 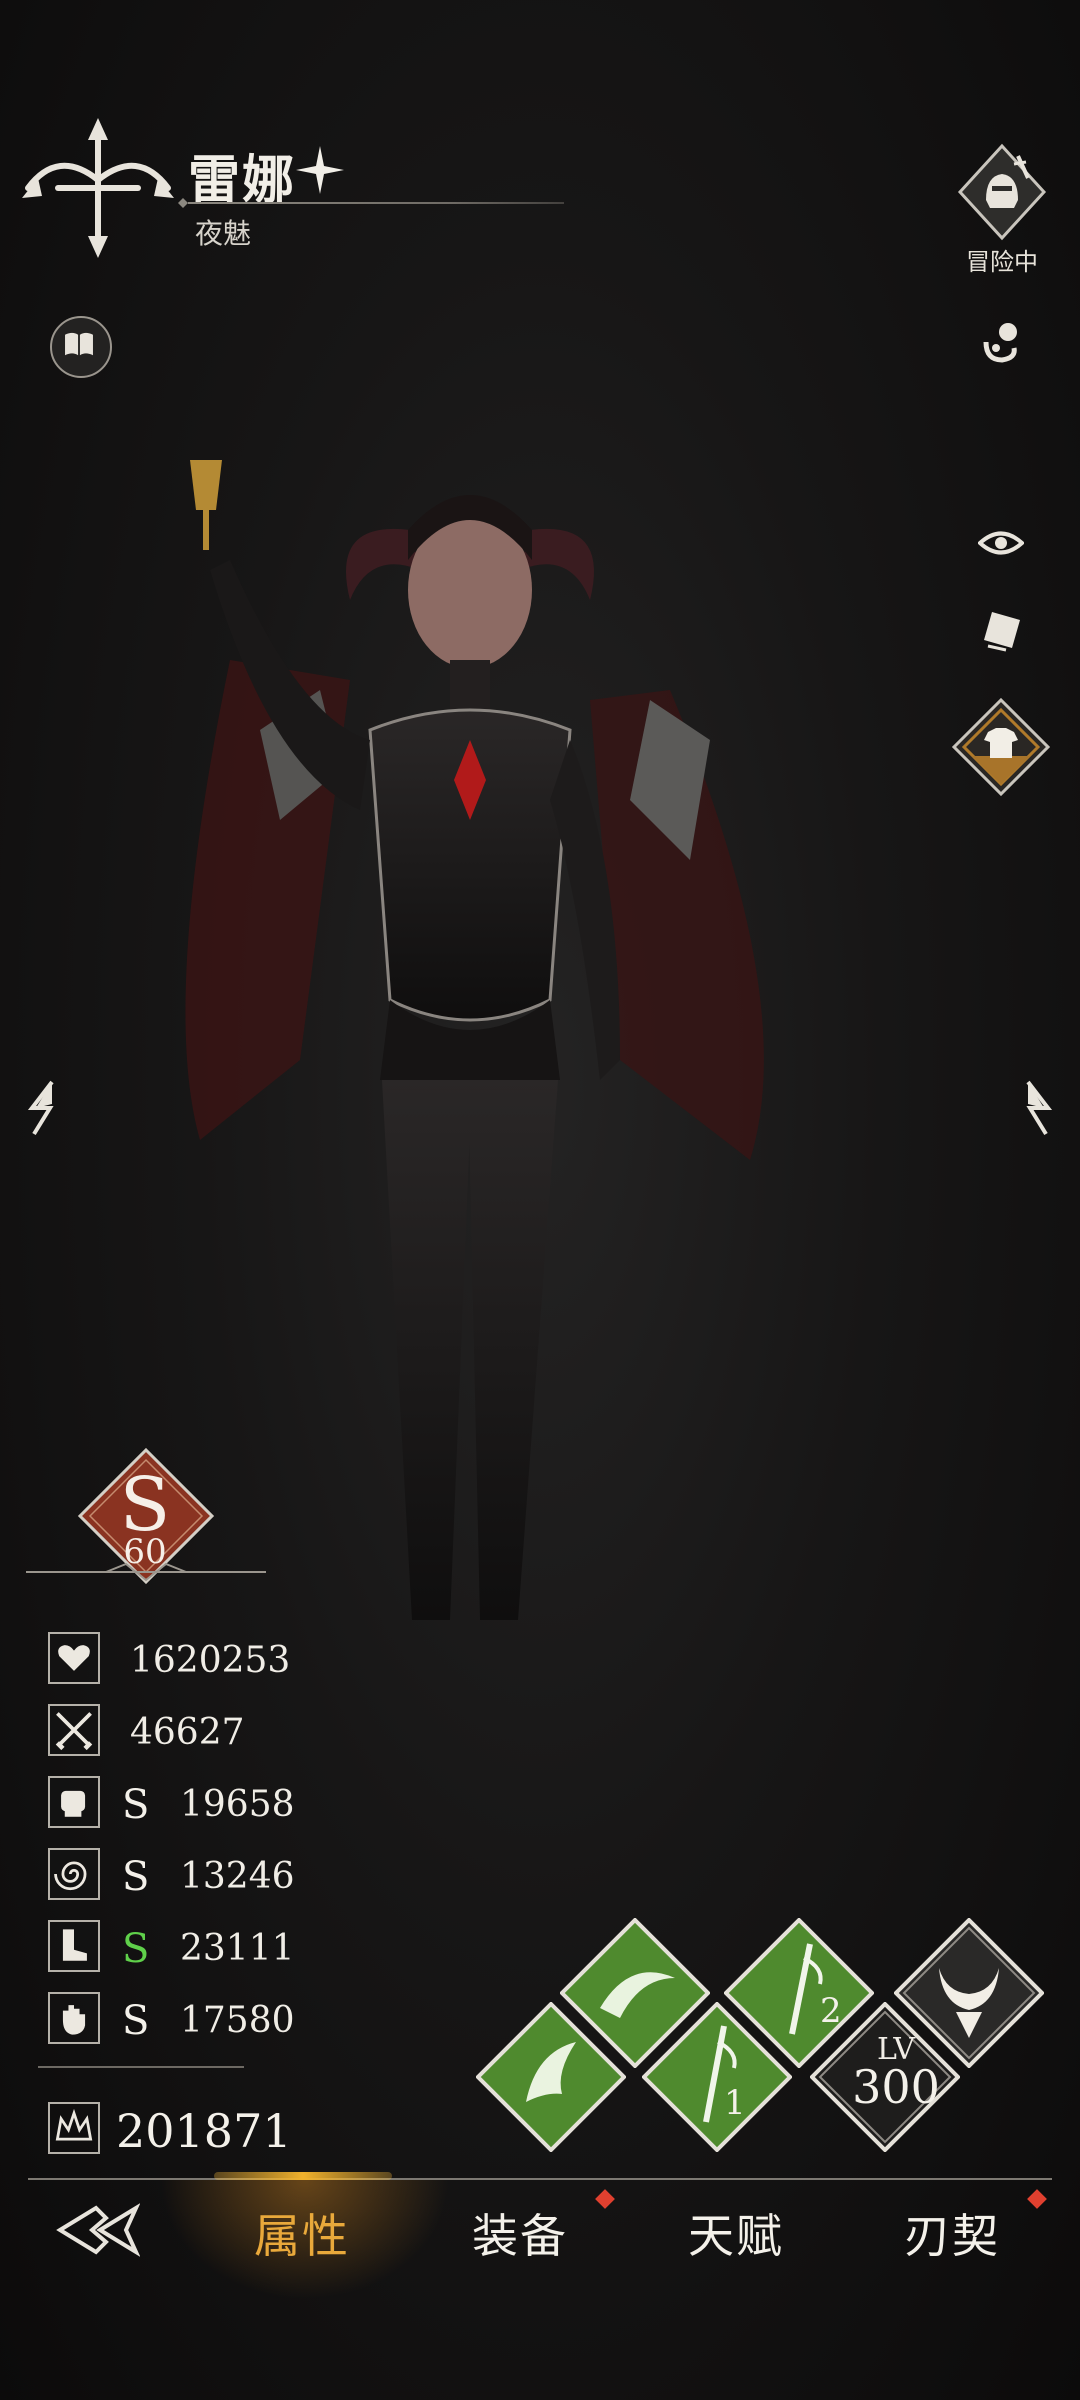 I want to click on stat-grade-agility: S, so click(x=136, y=1949).